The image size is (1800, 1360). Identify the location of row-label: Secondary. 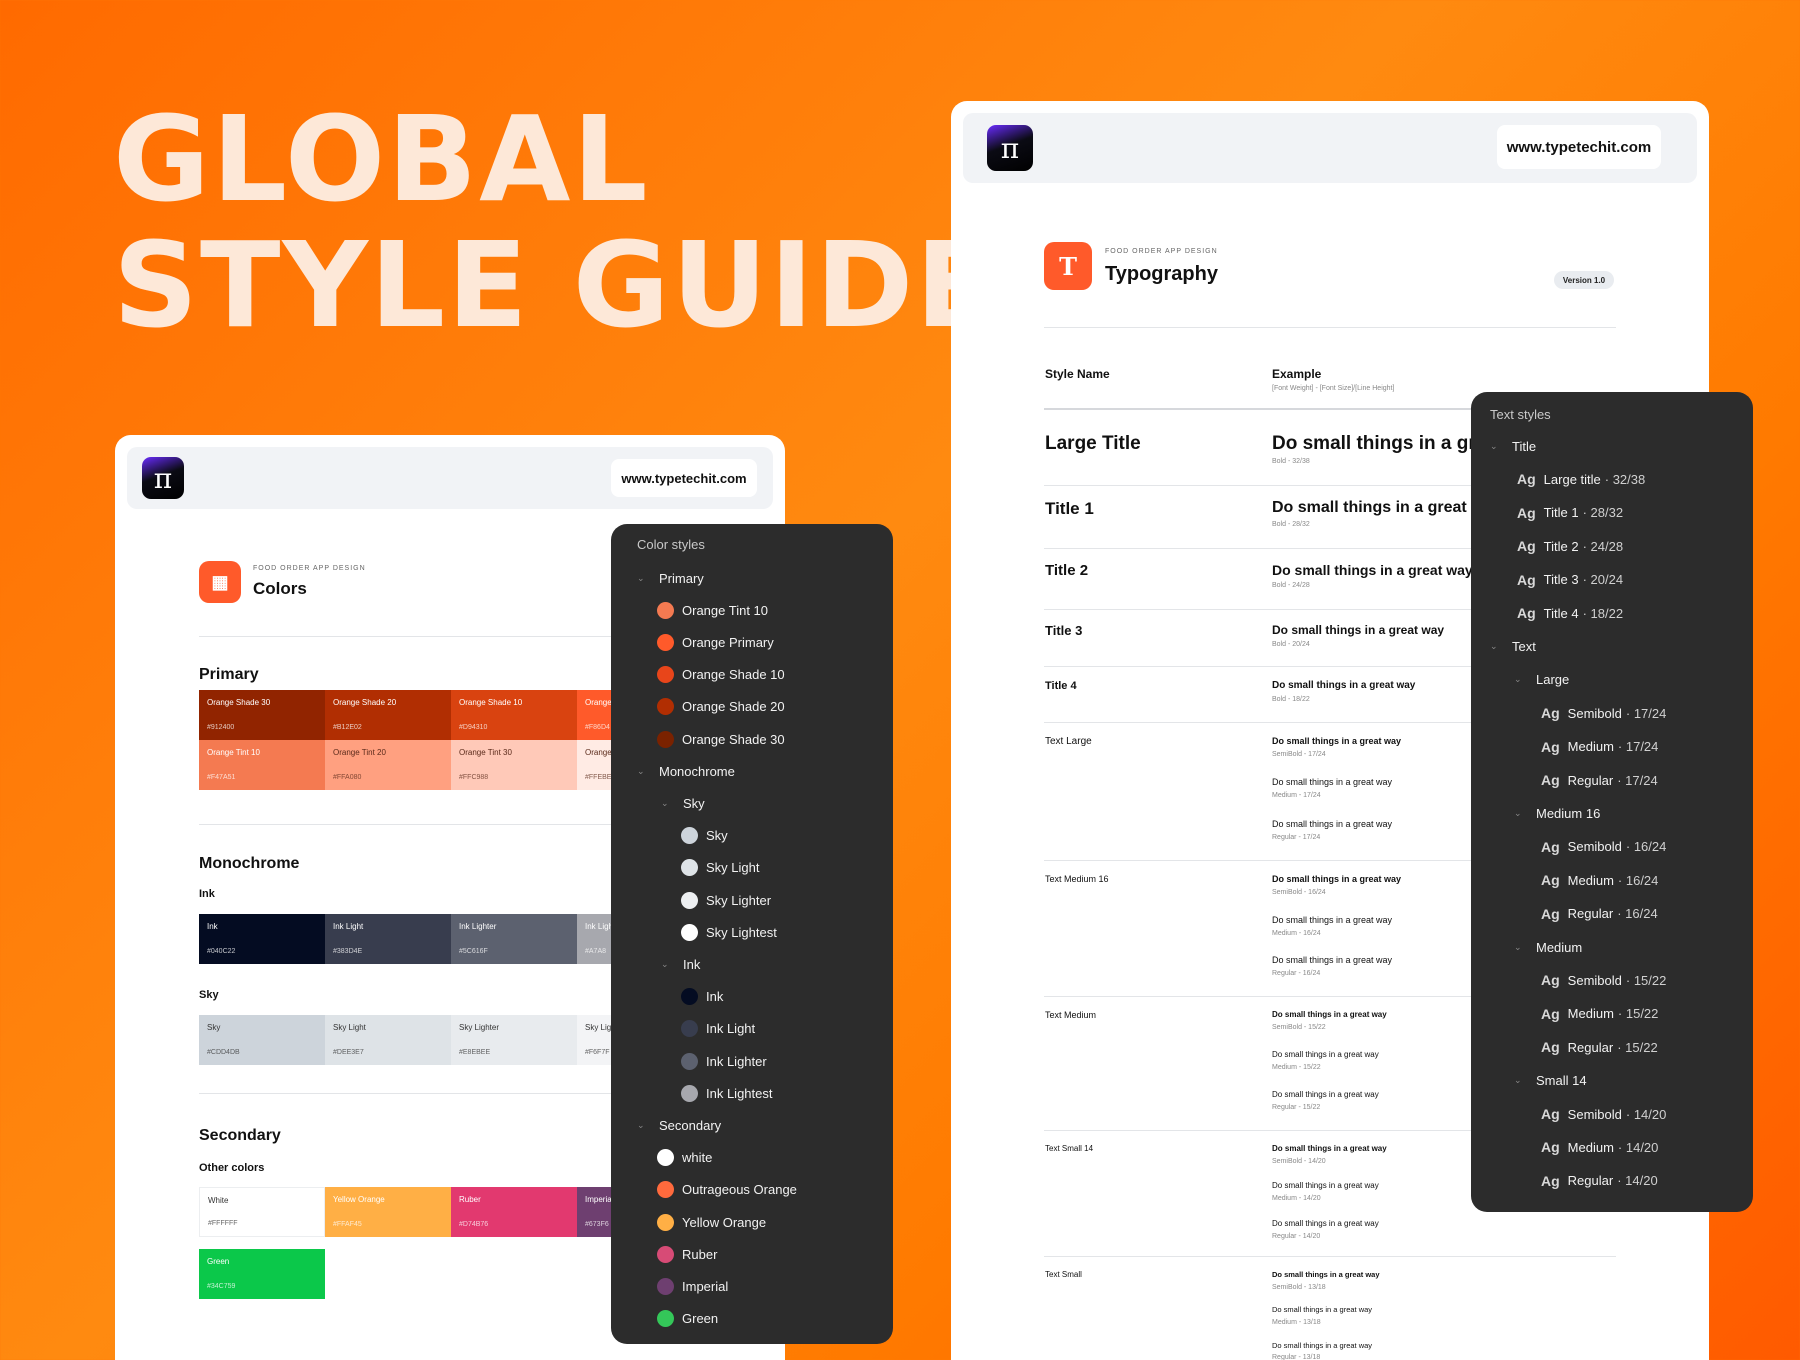
(690, 1125).